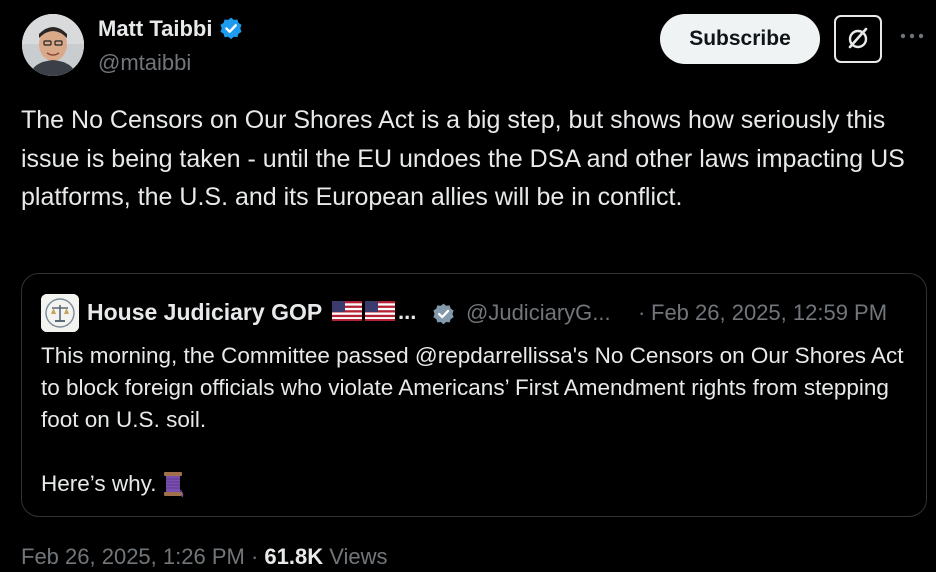  I want to click on thread-spool-icon, so click(173, 484).